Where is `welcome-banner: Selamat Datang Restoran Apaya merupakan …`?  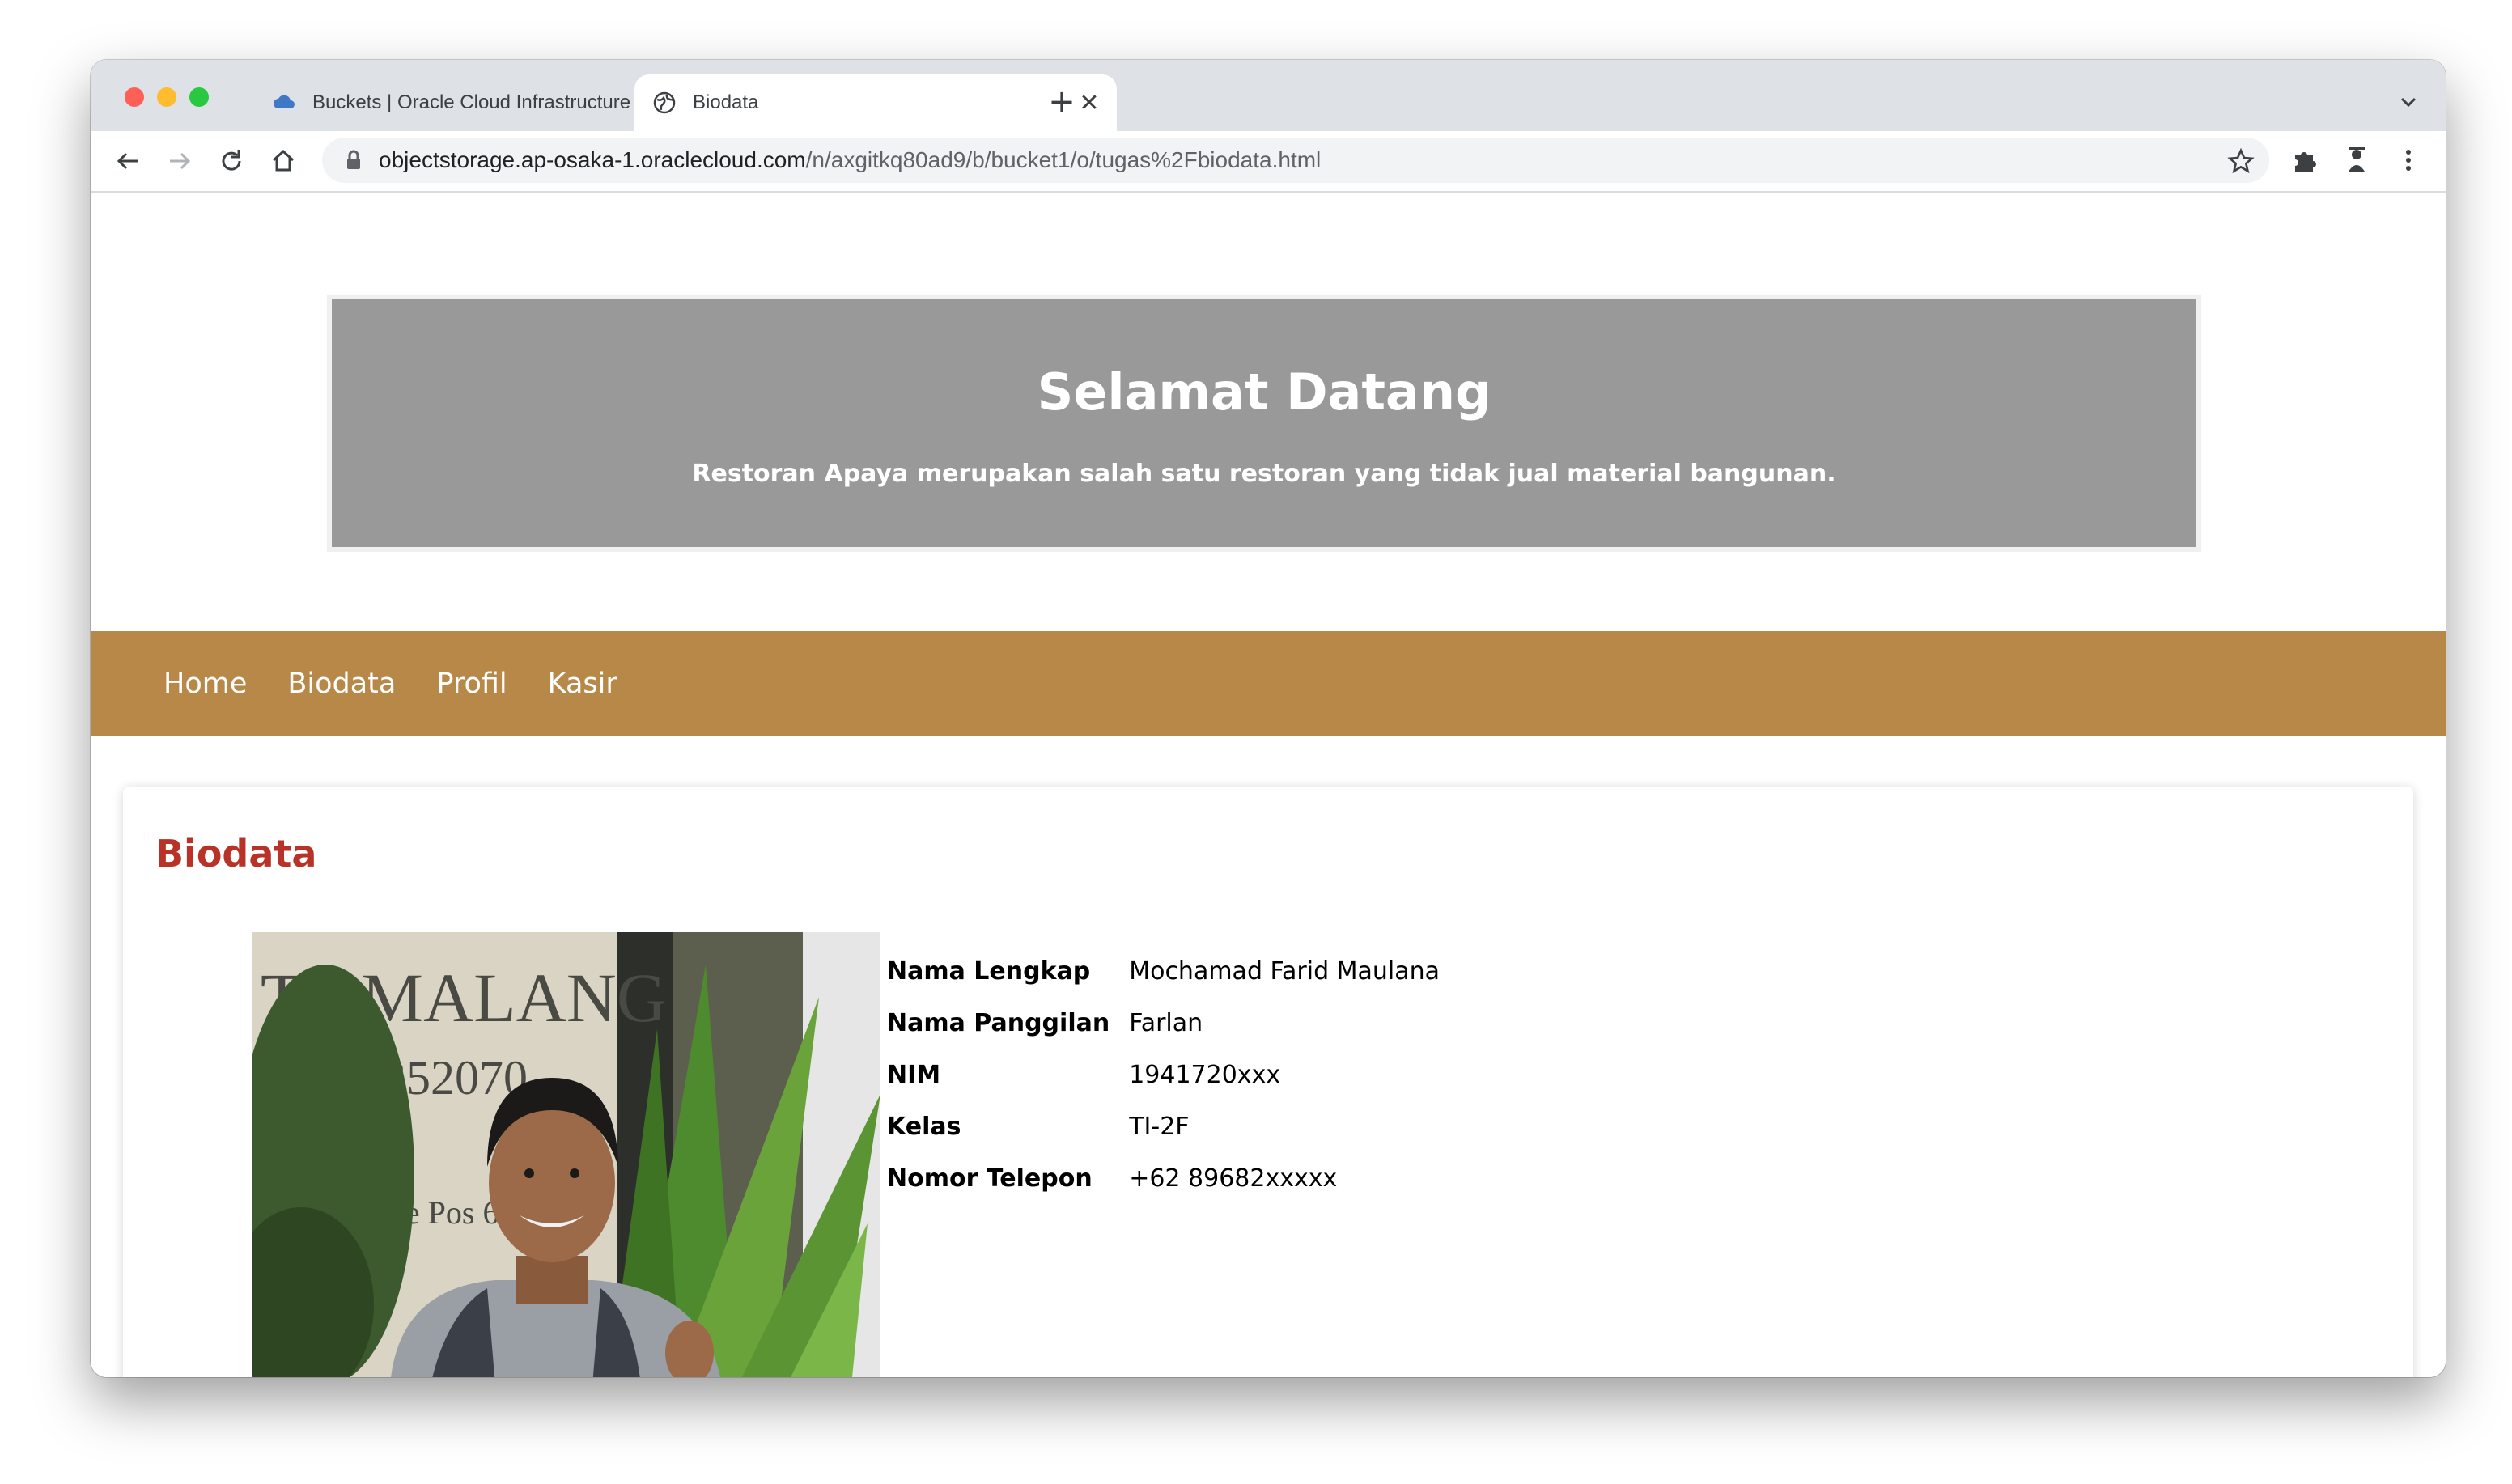
welcome-banner: Selamat Datang Restoran Apaya merupakan … is located at coordinates (1264, 424).